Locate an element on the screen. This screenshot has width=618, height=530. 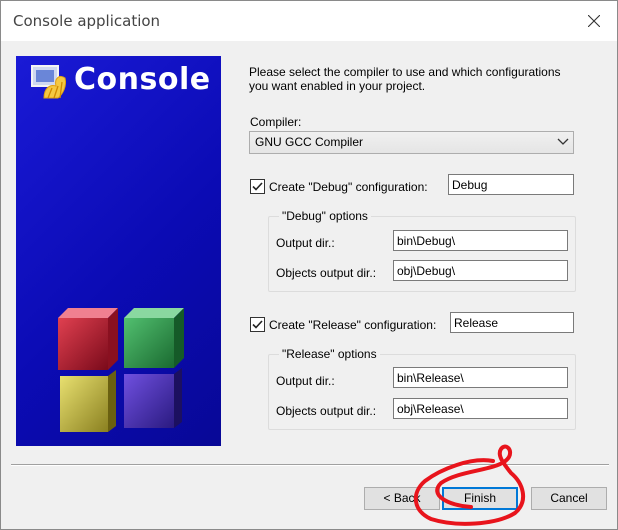
debug-objects-label: Objects output dir.: is located at coordinates (326, 273).